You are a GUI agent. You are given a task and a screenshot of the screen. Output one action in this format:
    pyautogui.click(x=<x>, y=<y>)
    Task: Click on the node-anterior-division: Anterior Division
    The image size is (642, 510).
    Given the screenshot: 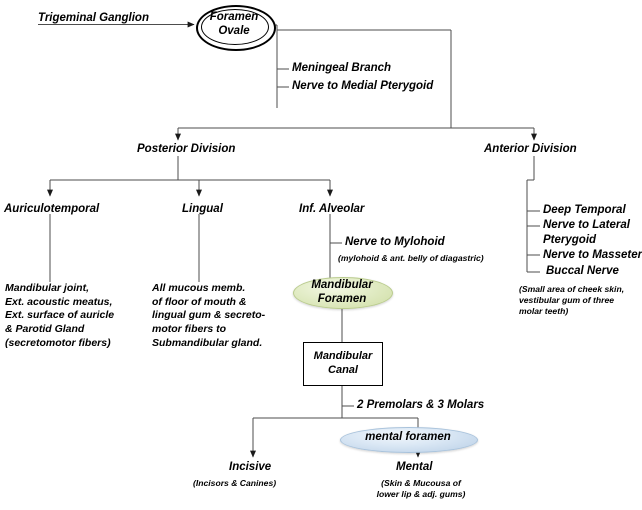 What is the action you would take?
    pyautogui.click(x=530, y=149)
    